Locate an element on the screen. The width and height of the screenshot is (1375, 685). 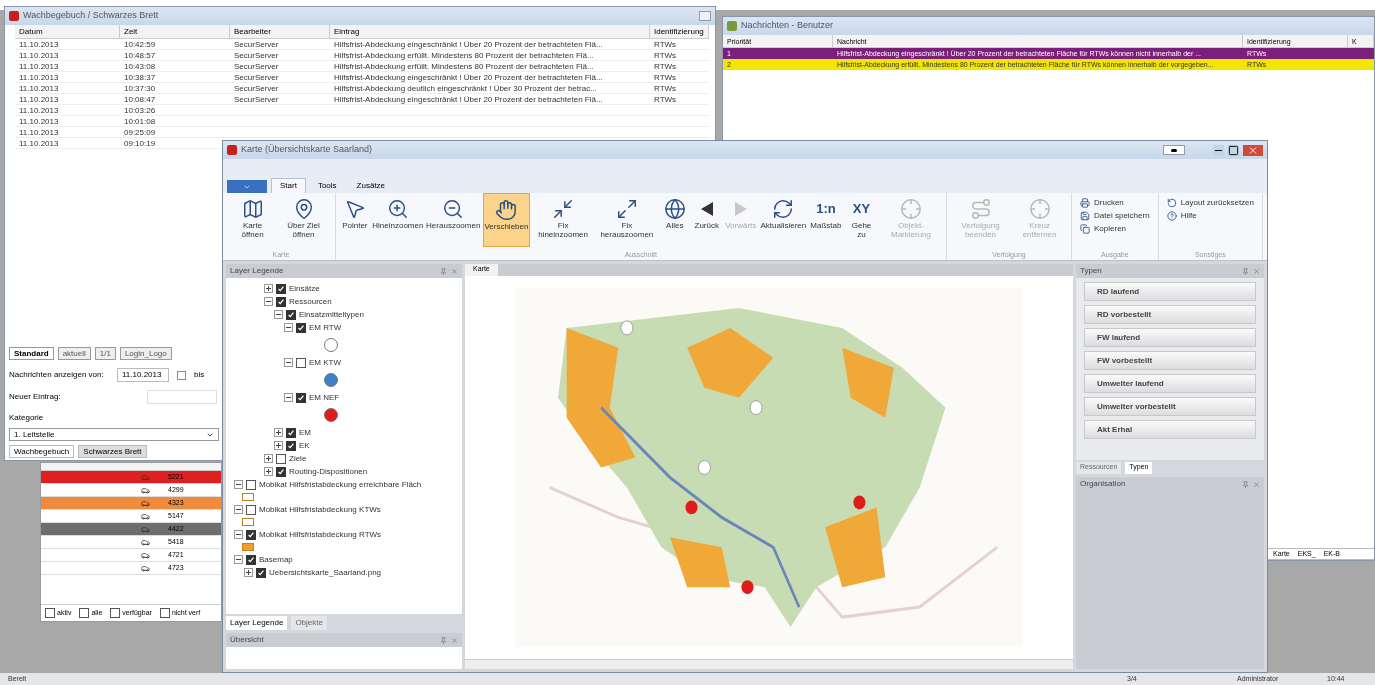
layer-label: Ziele is located at coordinates (298, 458).